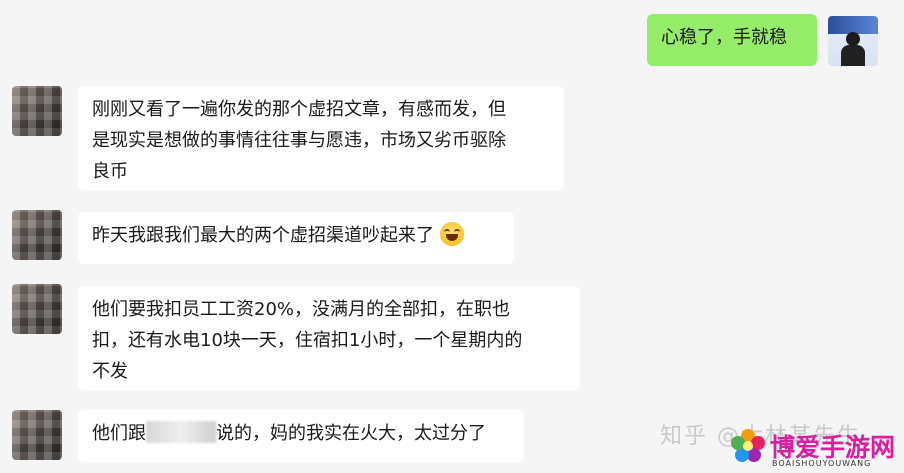  Describe the element at coordinates (301, 309) in the screenshot. I see `message-line: 他们要我扣员工工资20%，没满月的全部扣，在职也` at that location.